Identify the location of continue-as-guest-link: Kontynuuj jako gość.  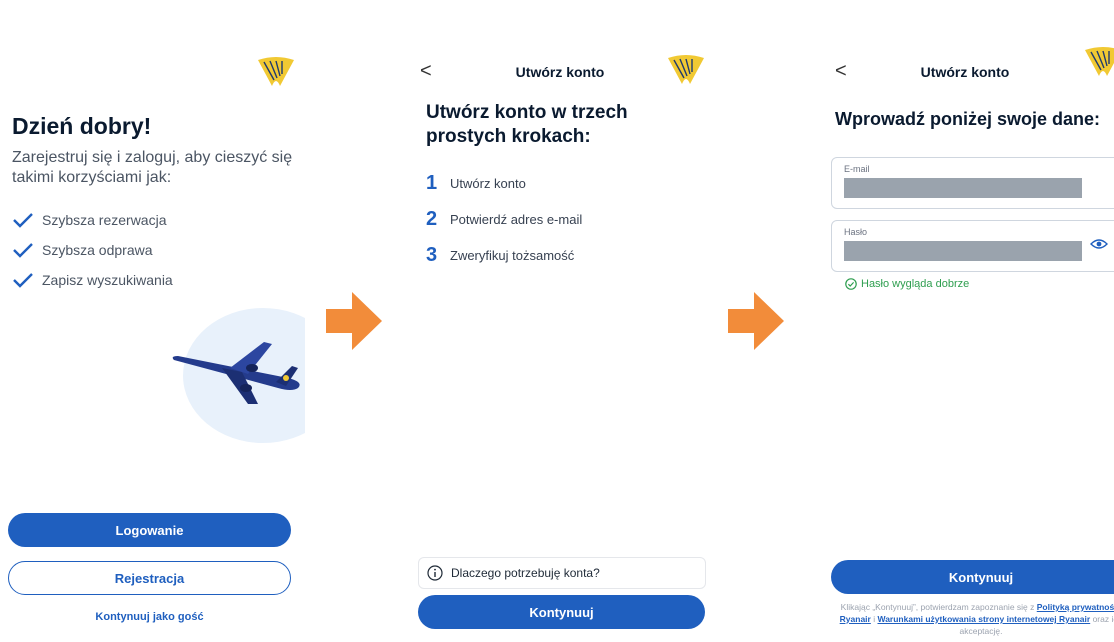
(149, 617).